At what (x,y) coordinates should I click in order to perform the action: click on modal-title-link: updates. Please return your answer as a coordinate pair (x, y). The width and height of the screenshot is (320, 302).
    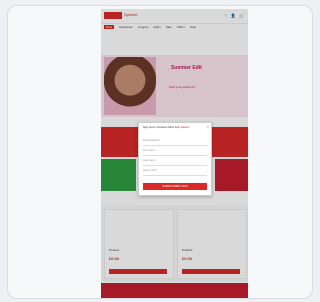
    Looking at the image, I should click on (184, 127).